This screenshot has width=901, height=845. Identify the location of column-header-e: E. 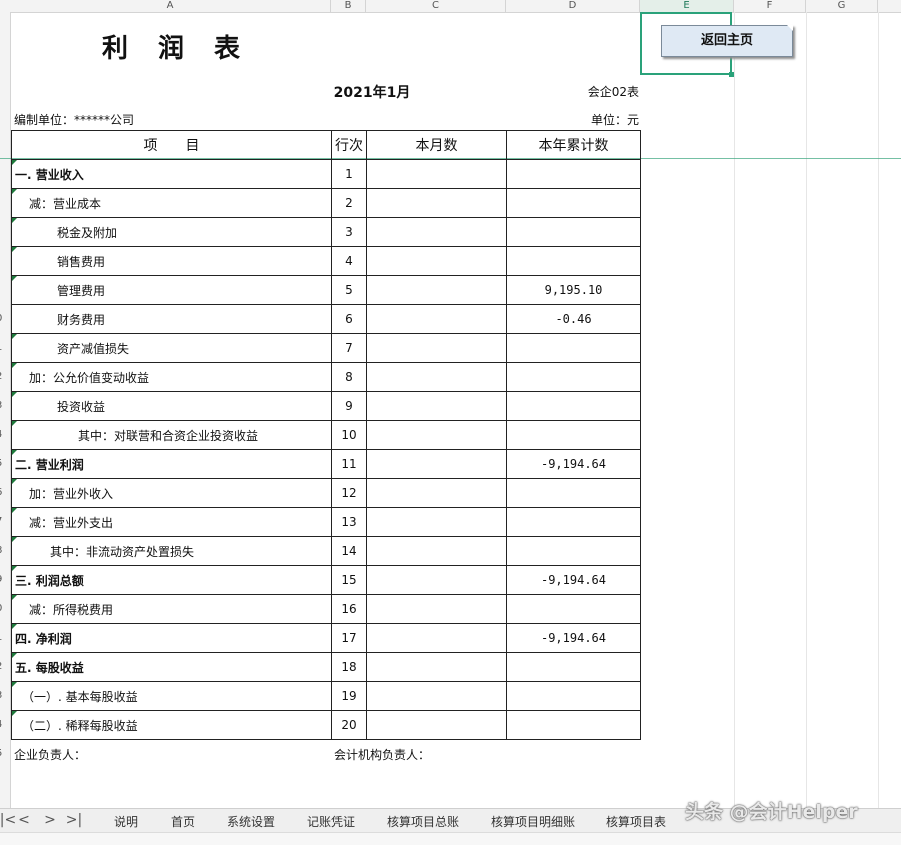
(687, 6).